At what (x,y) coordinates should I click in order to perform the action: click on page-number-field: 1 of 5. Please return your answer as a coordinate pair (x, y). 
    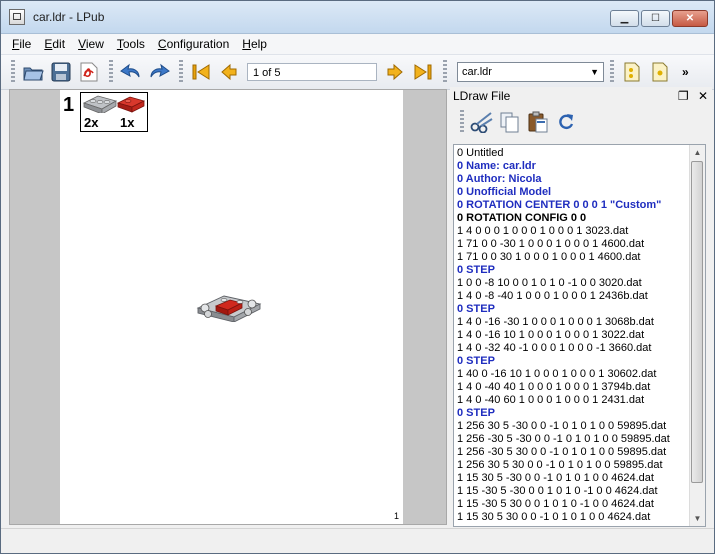
    Looking at the image, I should click on (312, 72).